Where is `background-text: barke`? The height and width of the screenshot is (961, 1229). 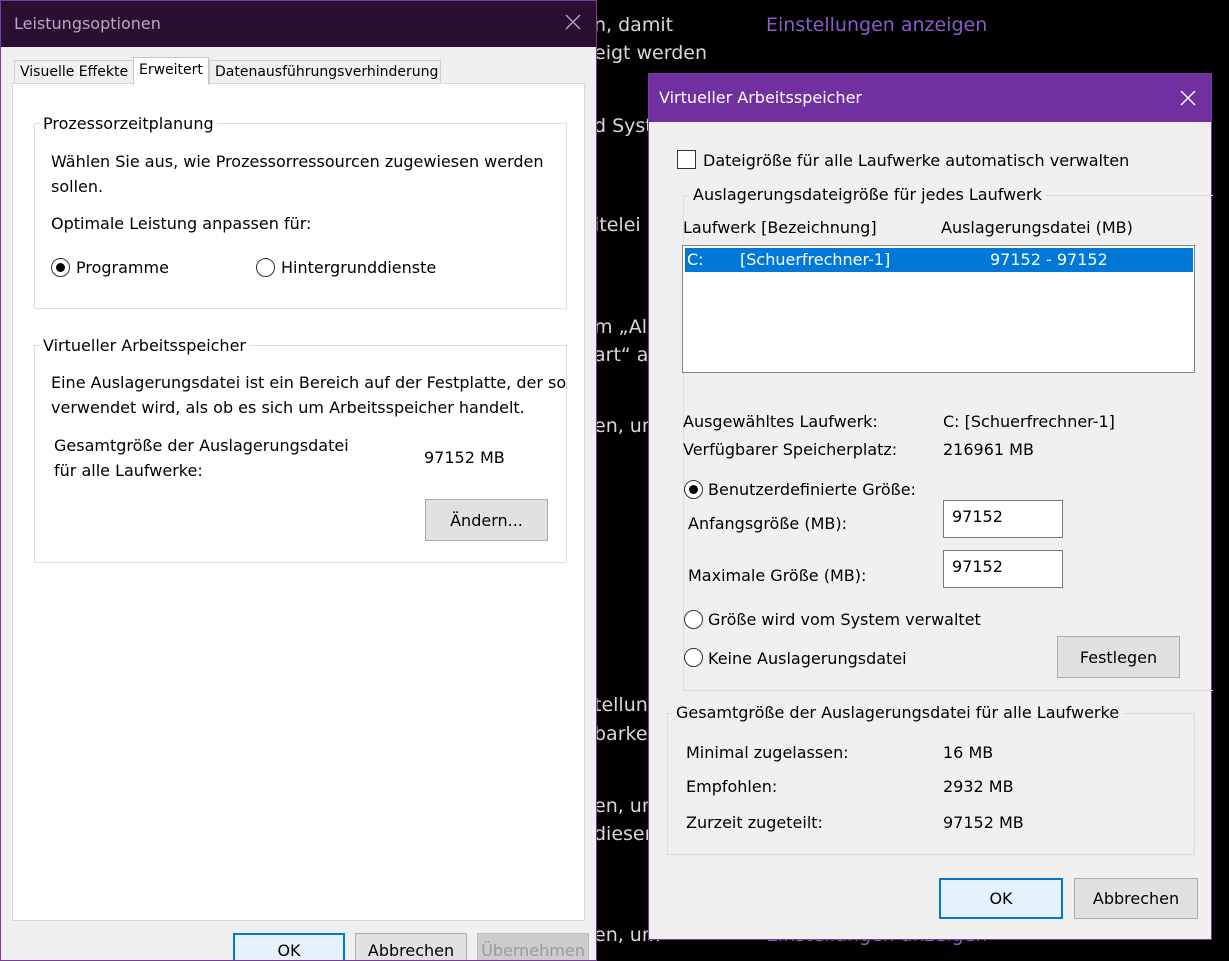
background-text: barke is located at coordinates (621, 734).